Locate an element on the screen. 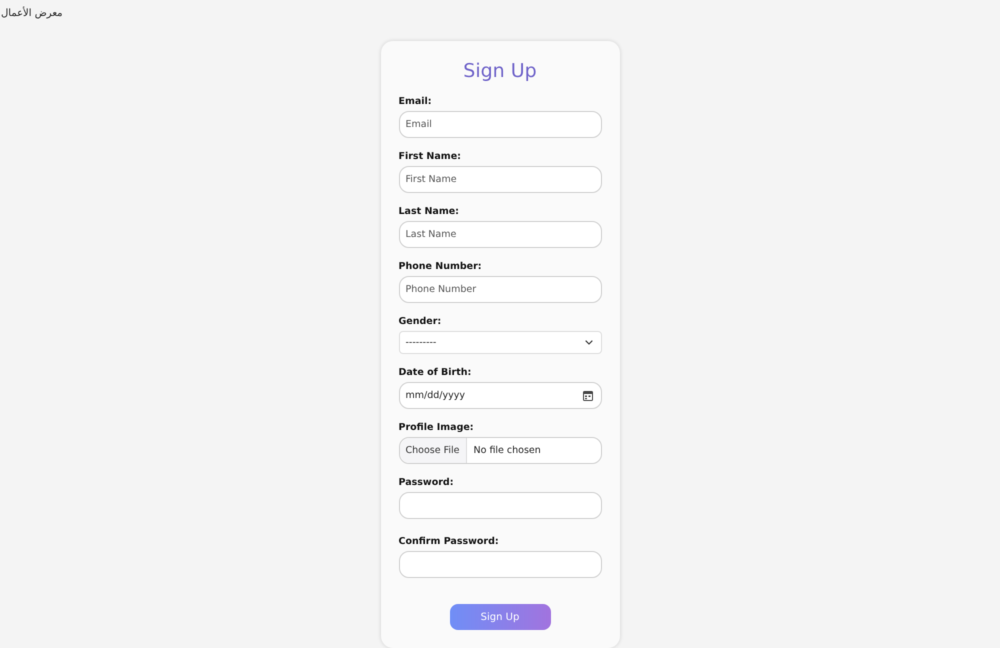 This screenshot has width=1000, height=648. field-label: Profile Image: is located at coordinates (436, 428).